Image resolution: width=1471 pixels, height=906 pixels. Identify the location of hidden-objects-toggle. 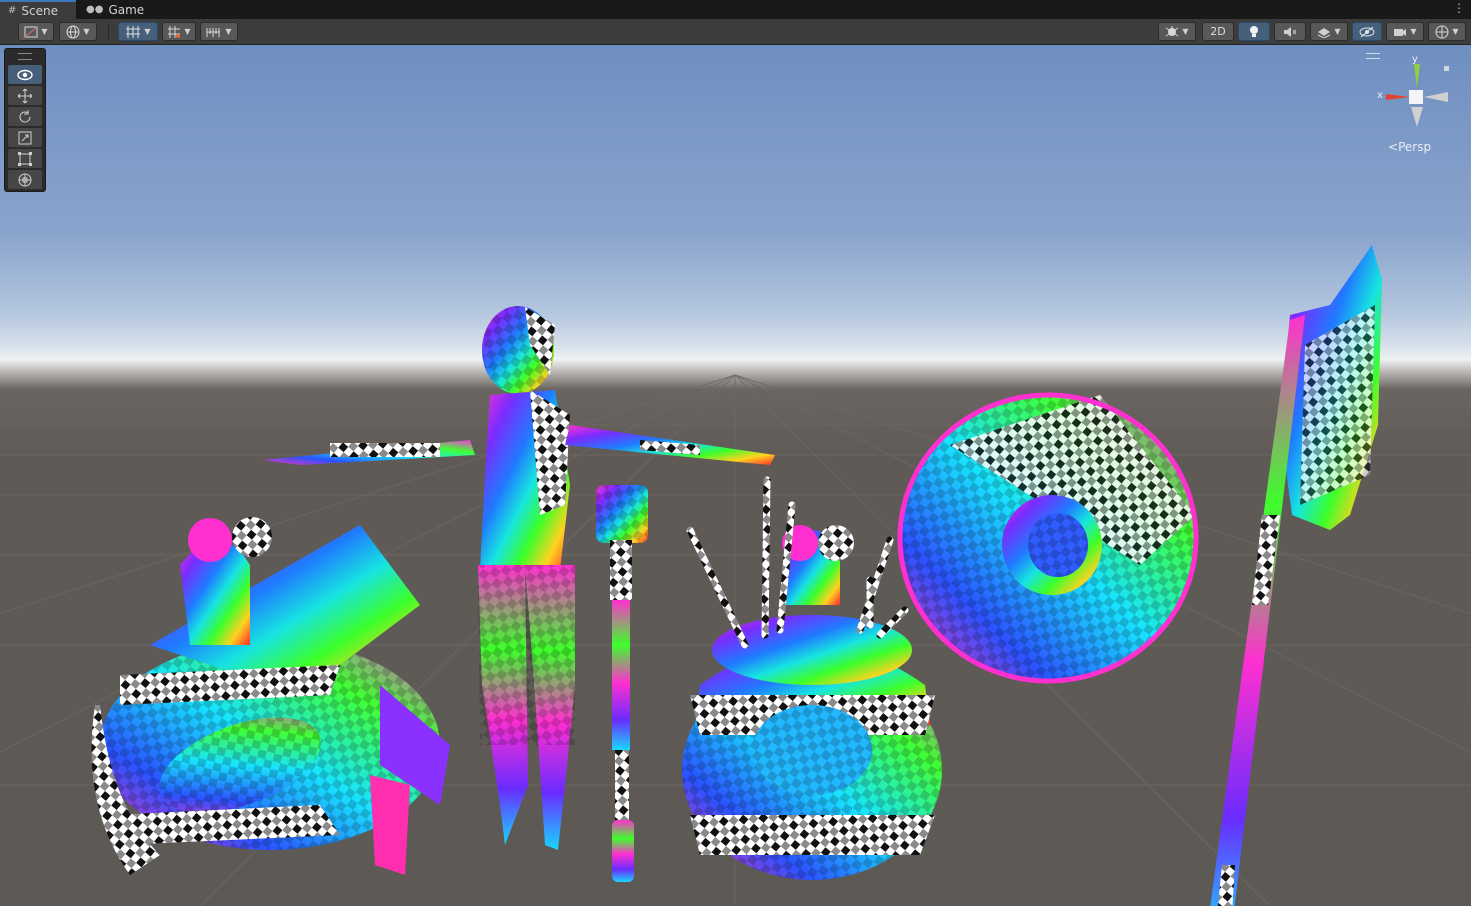
(1367, 31).